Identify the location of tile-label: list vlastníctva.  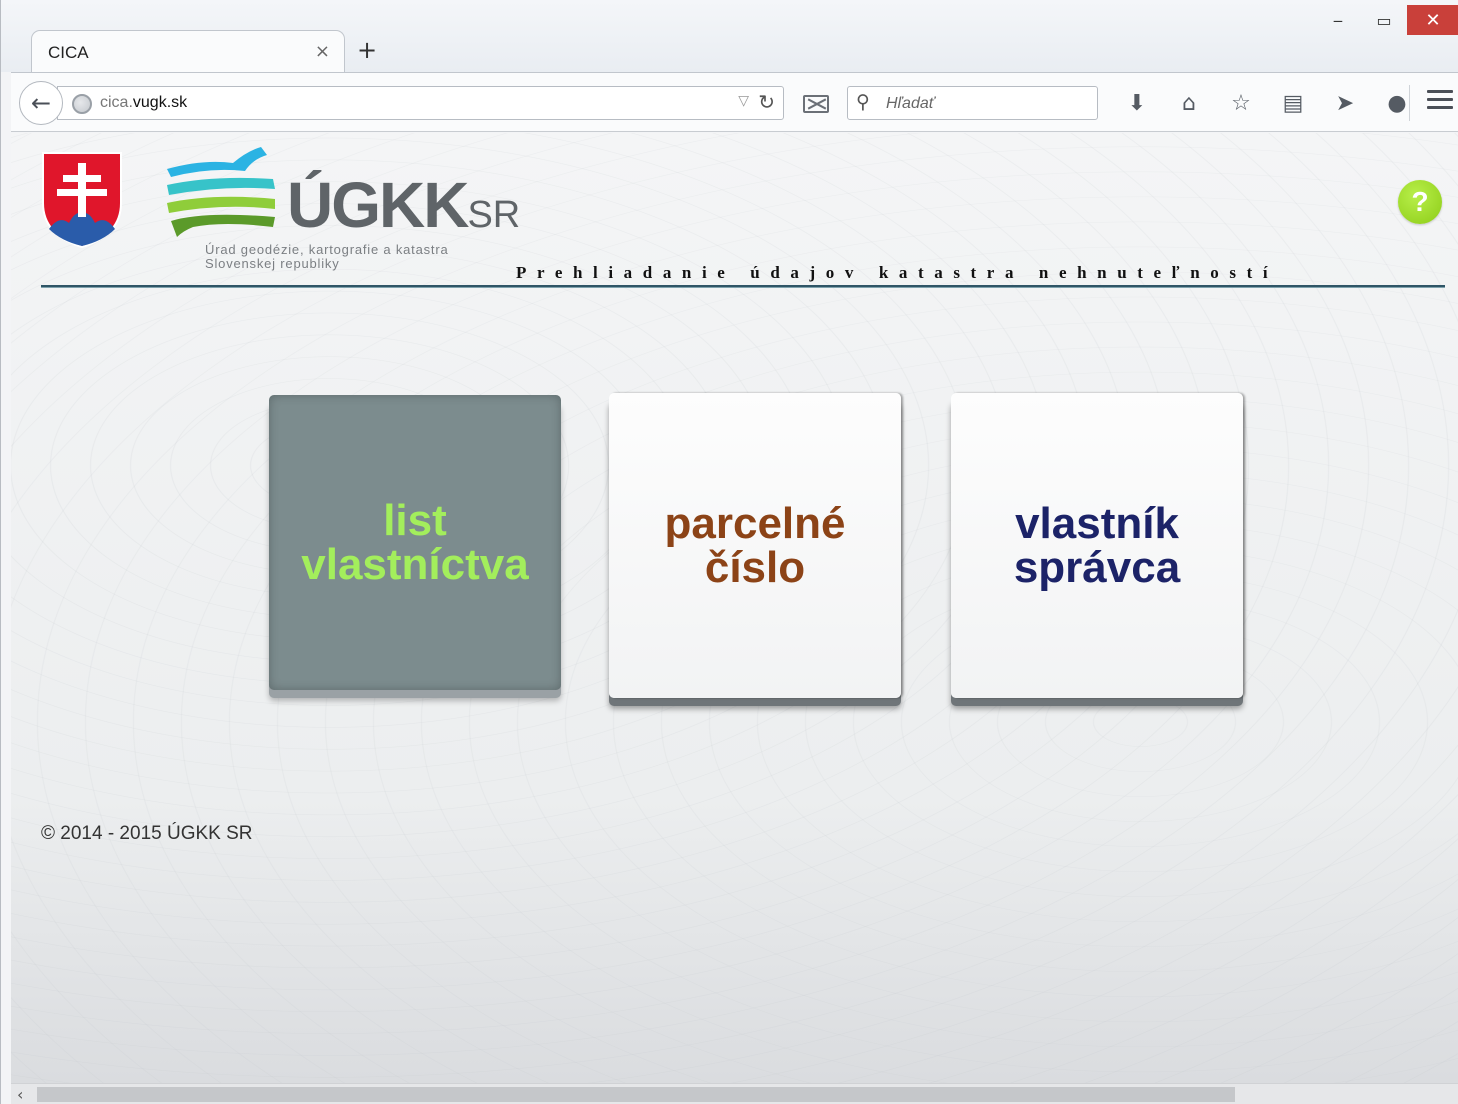
(415, 542).